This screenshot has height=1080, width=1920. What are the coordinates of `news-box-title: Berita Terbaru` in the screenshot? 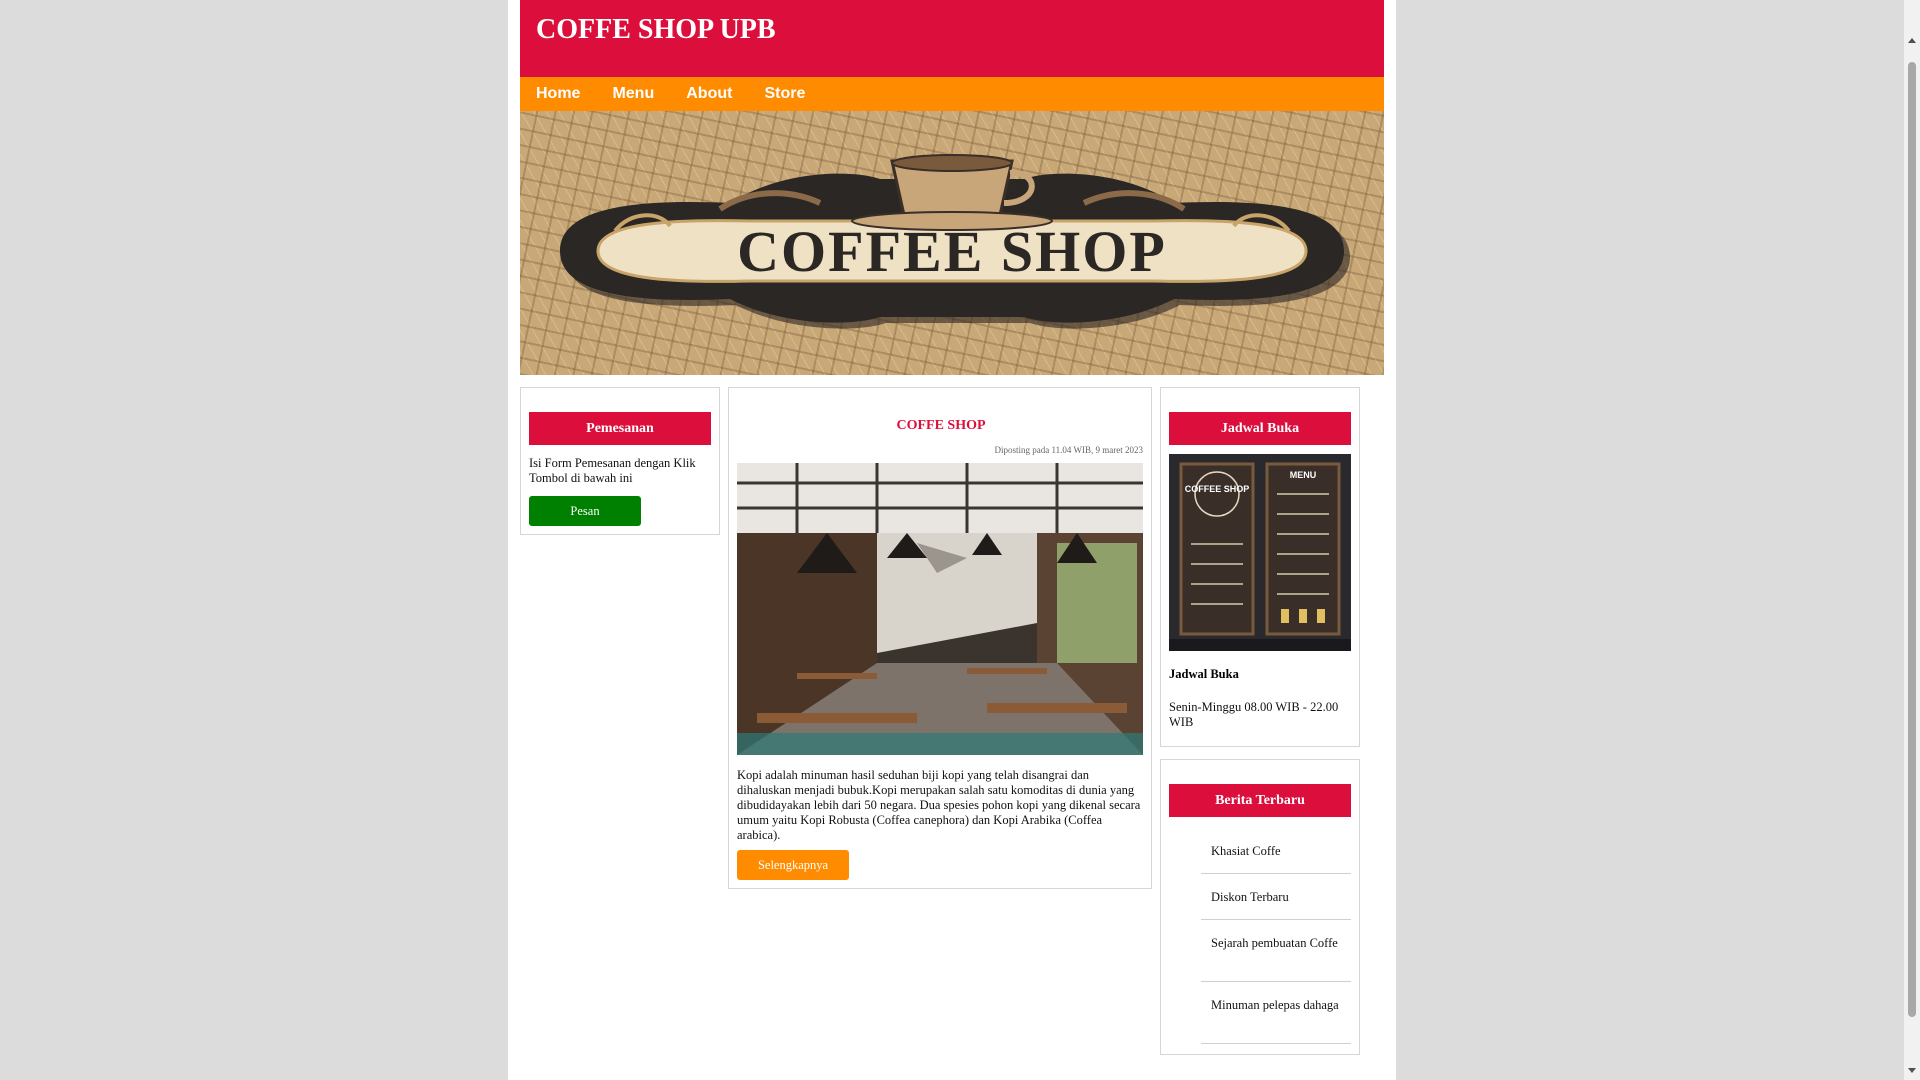 It's located at (1260, 800).